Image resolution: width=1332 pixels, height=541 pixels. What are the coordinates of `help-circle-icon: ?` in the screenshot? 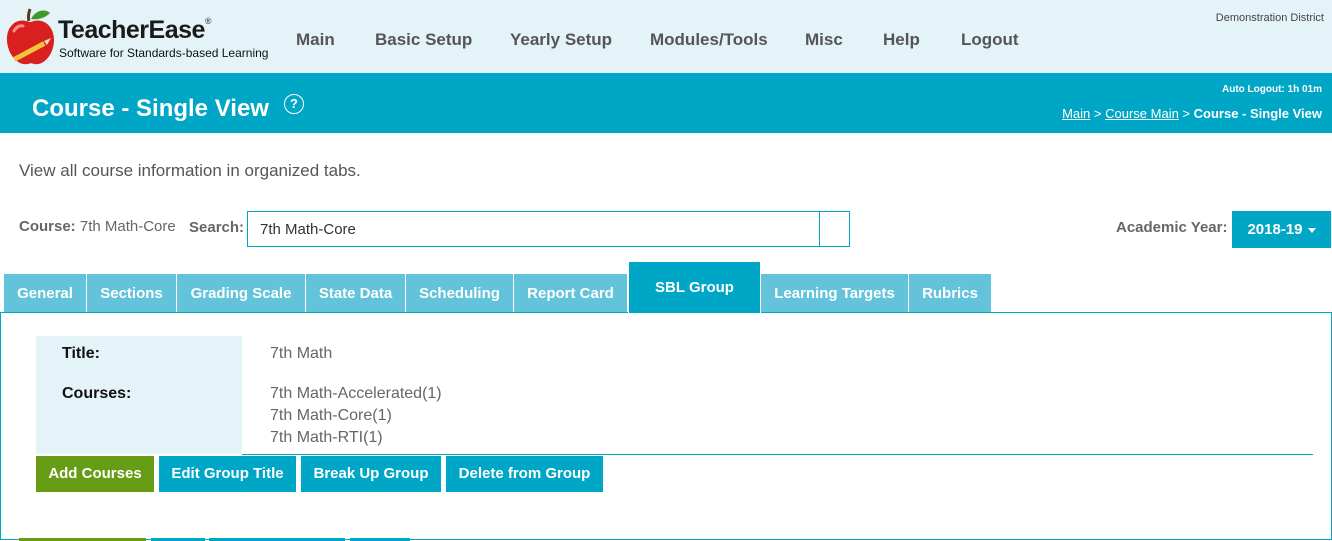 It's located at (294, 104).